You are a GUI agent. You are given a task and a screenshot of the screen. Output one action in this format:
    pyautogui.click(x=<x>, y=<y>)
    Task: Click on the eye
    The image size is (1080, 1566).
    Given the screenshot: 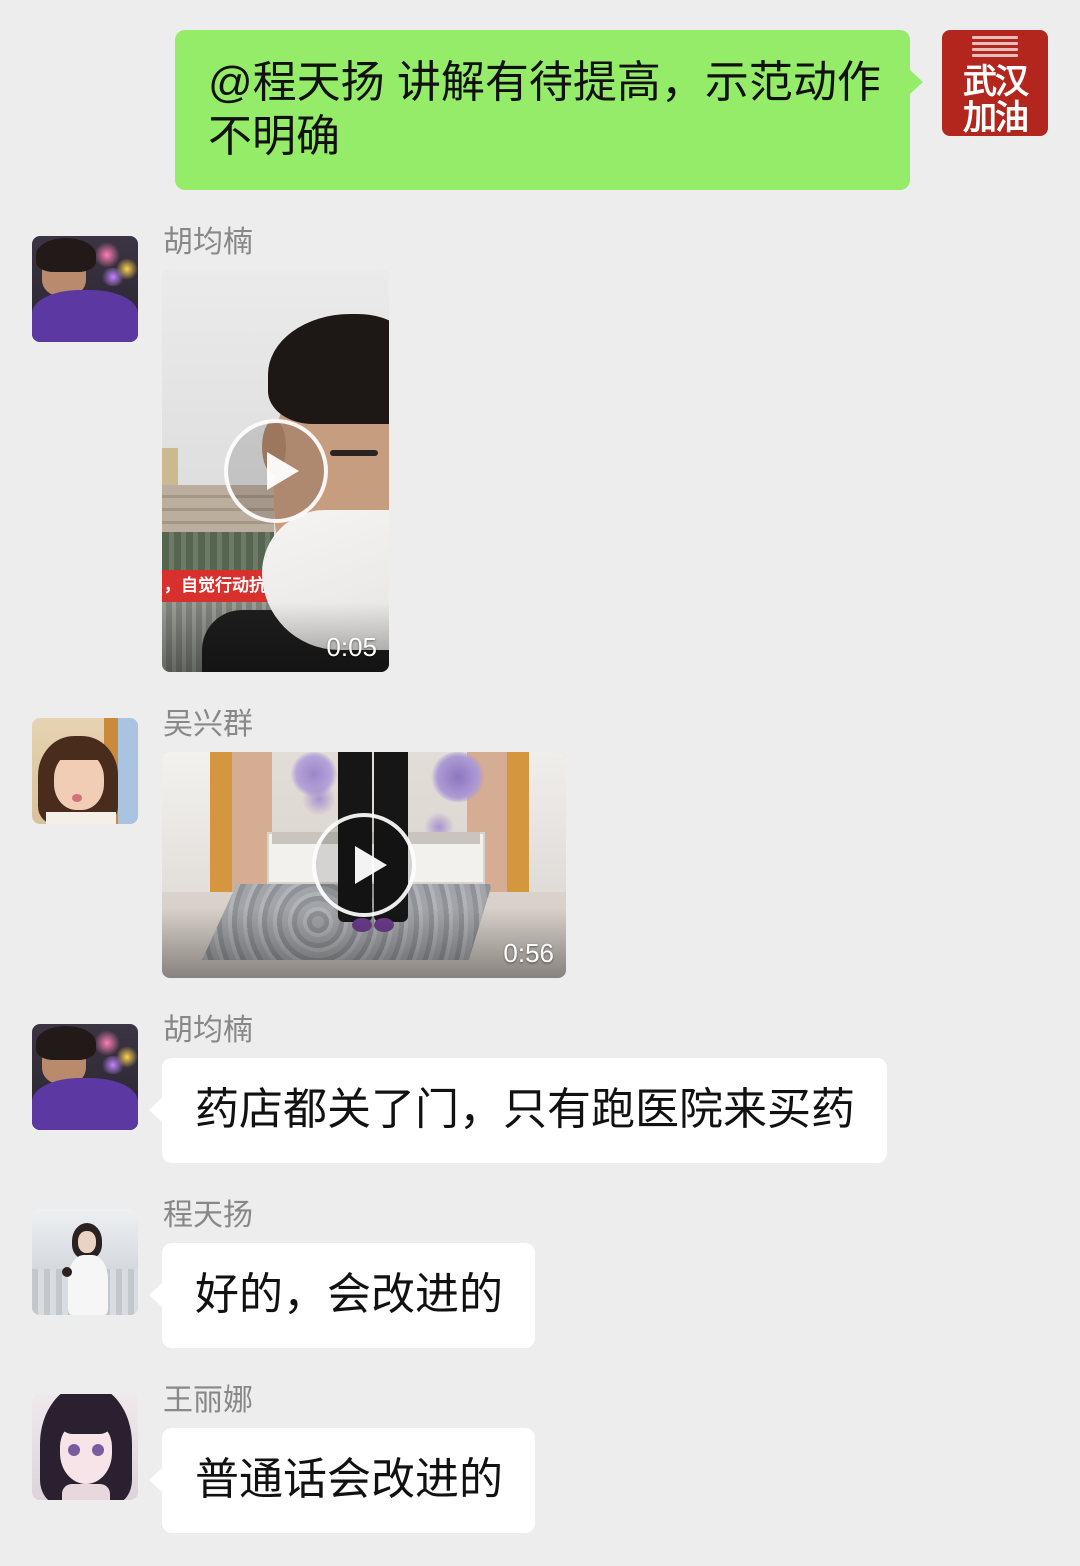 What is the action you would take?
    pyautogui.click(x=354, y=453)
    